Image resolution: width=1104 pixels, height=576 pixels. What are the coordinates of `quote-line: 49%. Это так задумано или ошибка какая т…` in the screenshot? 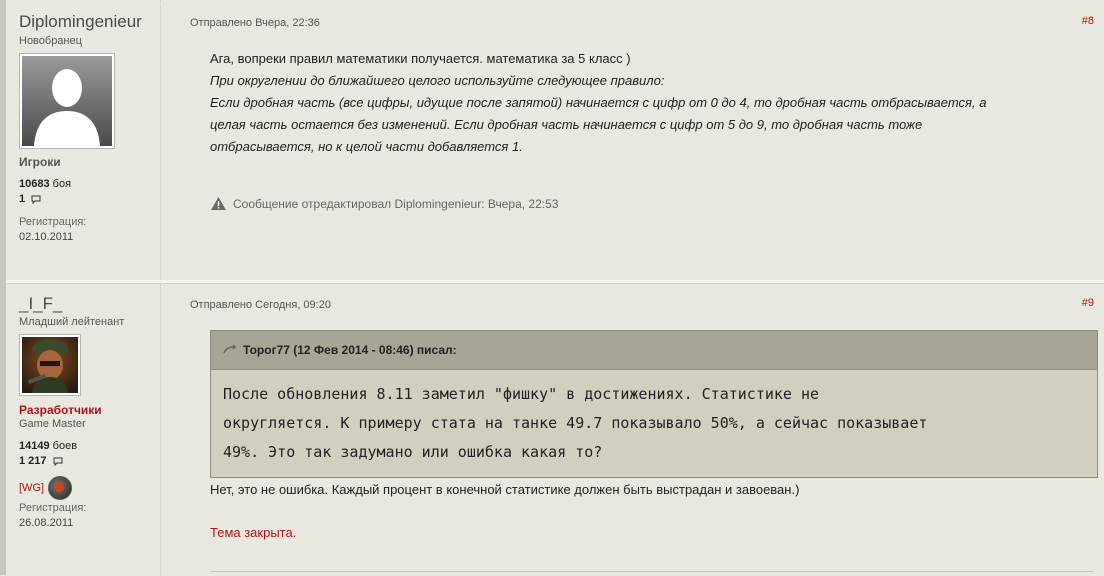 It's located at (413, 452).